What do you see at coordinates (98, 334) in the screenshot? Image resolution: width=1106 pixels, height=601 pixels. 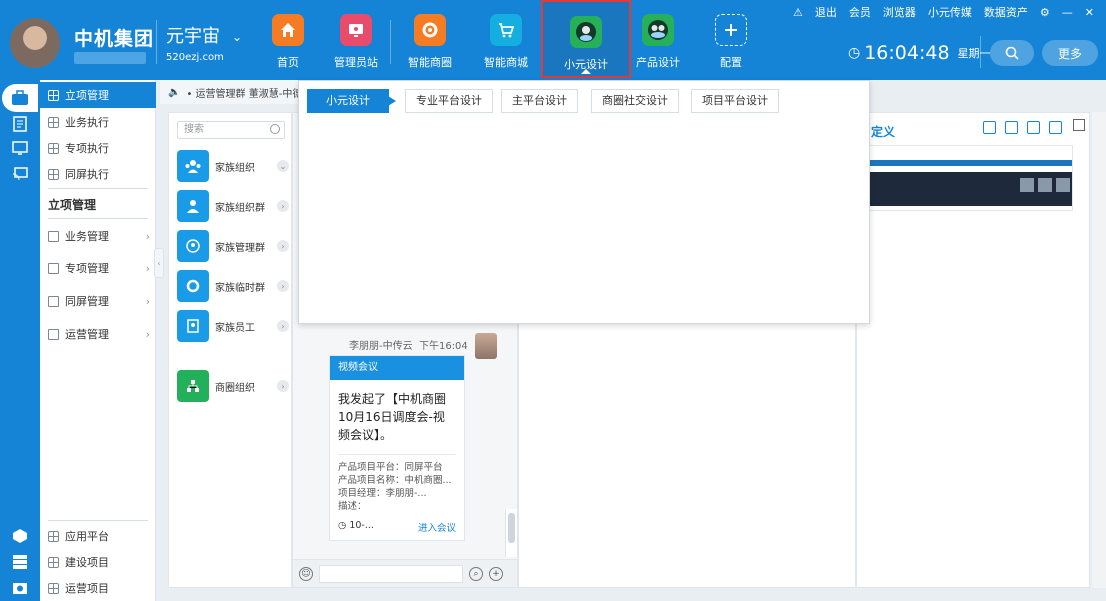 I see `sidebar-group-operations: 运营管理 ›` at bounding box center [98, 334].